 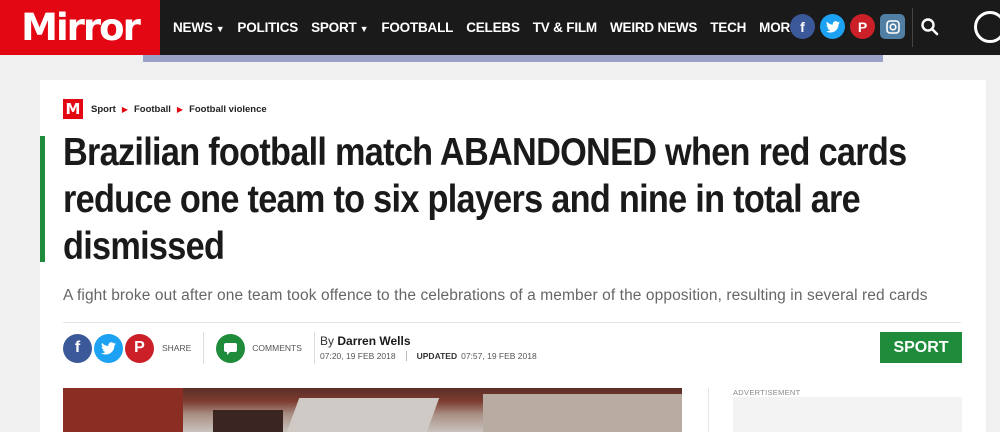 What do you see at coordinates (373, 341) in the screenshot?
I see `author-link: Darren Wells` at bounding box center [373, 341].